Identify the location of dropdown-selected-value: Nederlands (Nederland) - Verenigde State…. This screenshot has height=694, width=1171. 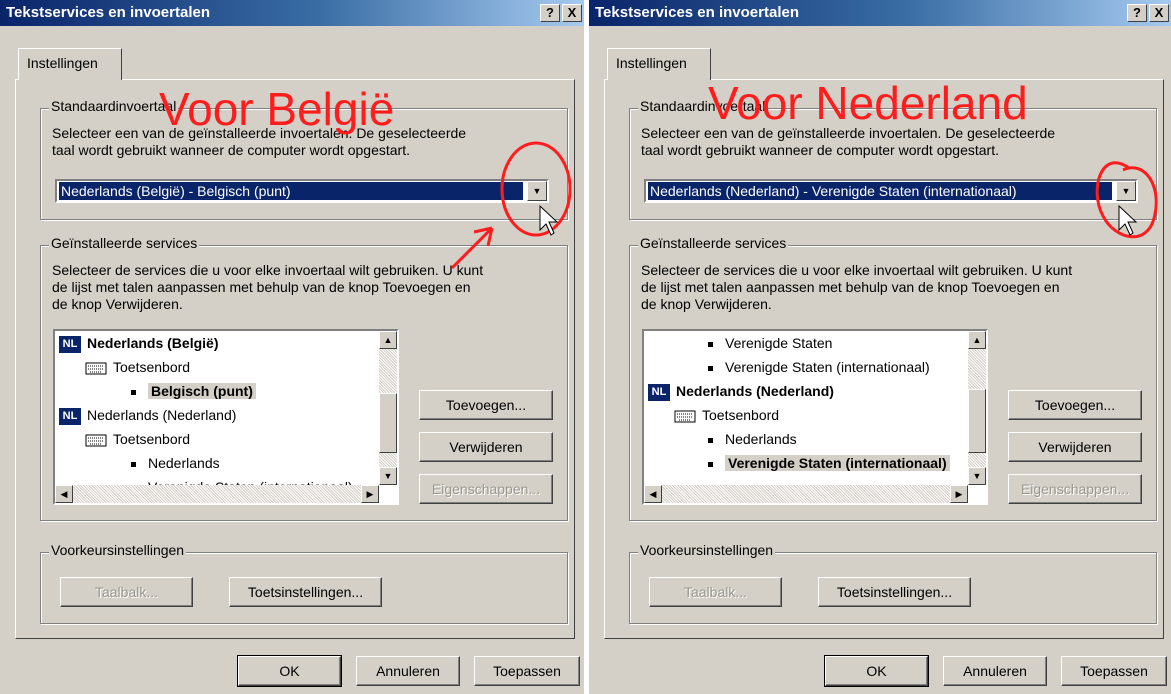
(880, 191).